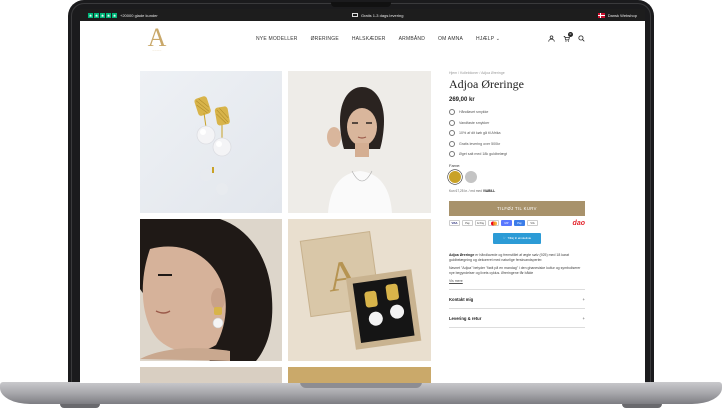 The width and height of the screenshot is (722, 420). I want to click on amna-logo: A ————, so click(157, 39).